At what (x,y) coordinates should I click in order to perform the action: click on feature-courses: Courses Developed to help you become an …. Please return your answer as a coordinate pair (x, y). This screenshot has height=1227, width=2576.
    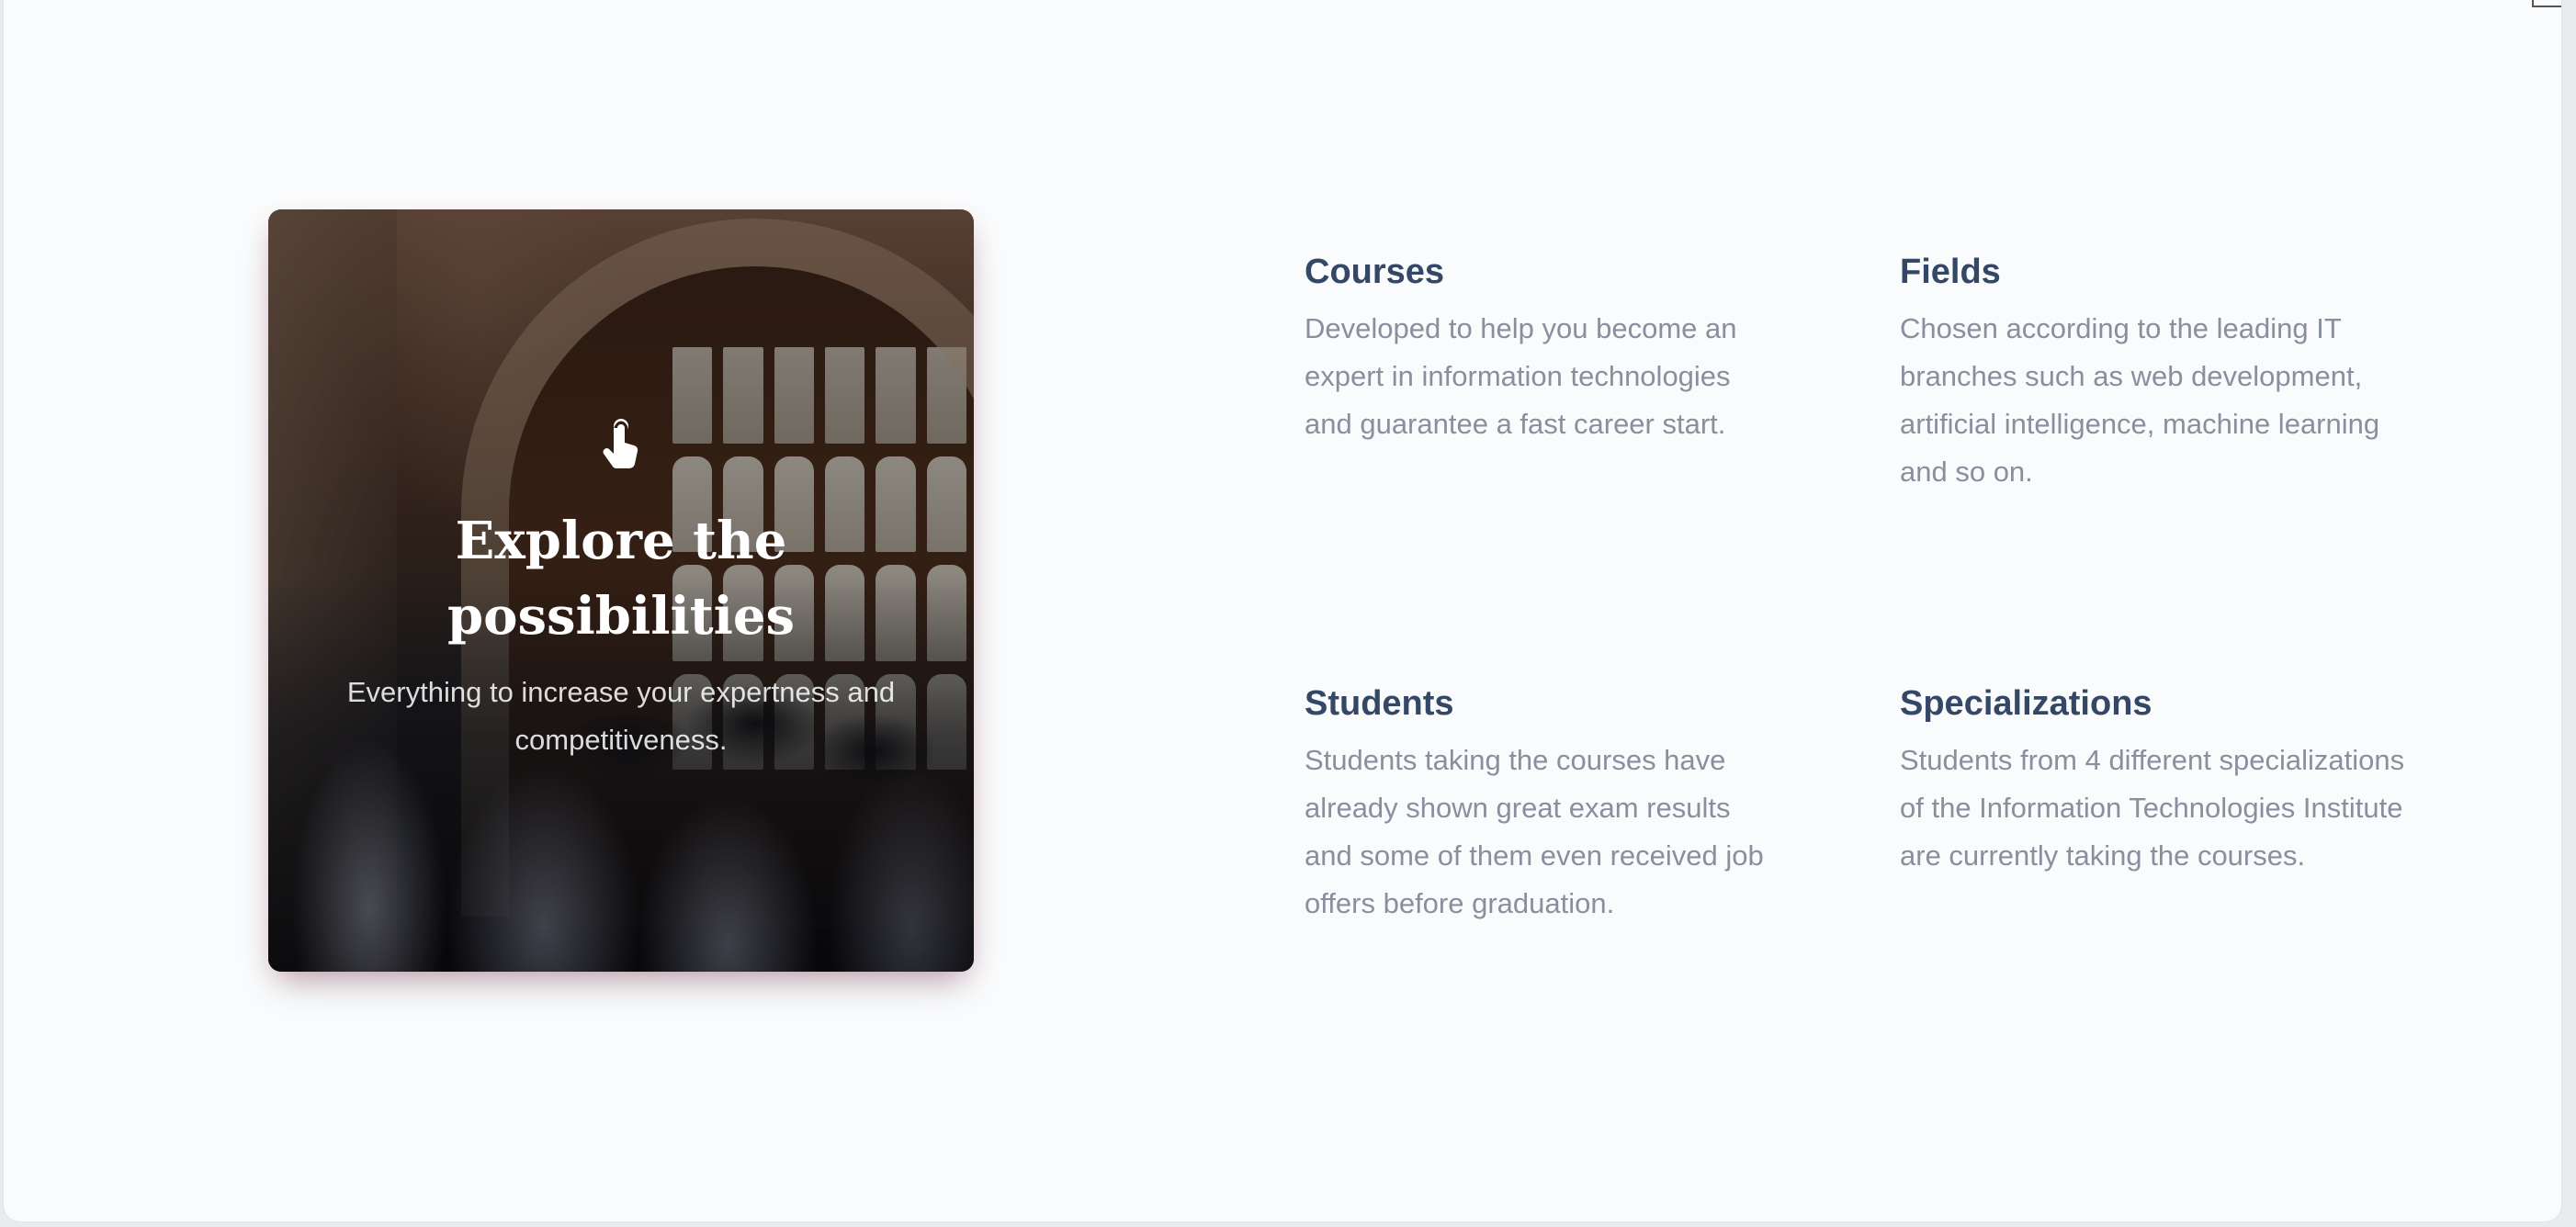
    Looking at the image, I should click on (1534, 348).